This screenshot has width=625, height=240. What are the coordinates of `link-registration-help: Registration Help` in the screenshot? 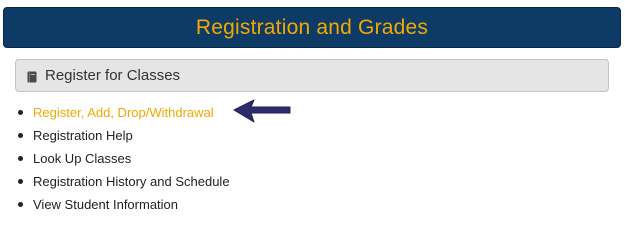 It's located at (115, 135).